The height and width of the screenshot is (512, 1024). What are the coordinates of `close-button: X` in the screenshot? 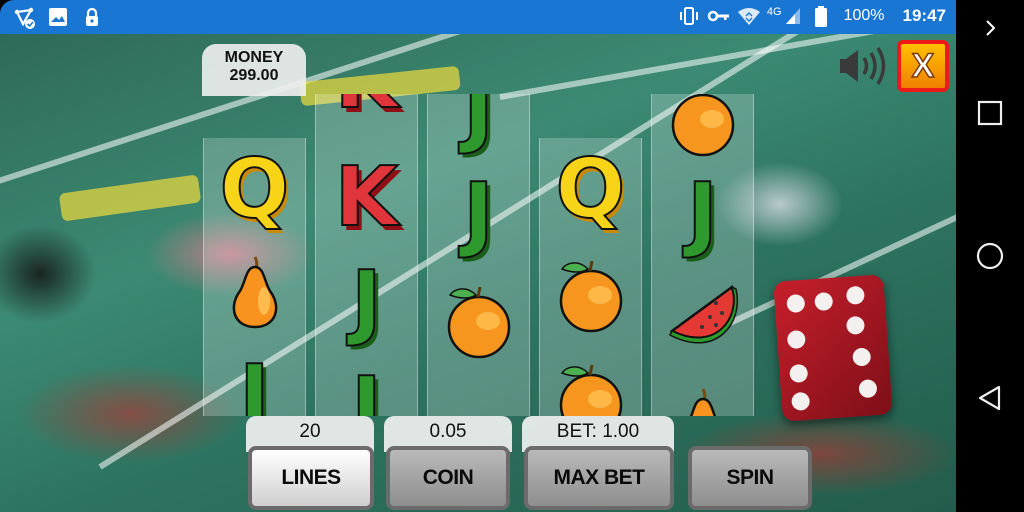 It's located at (923, 66).